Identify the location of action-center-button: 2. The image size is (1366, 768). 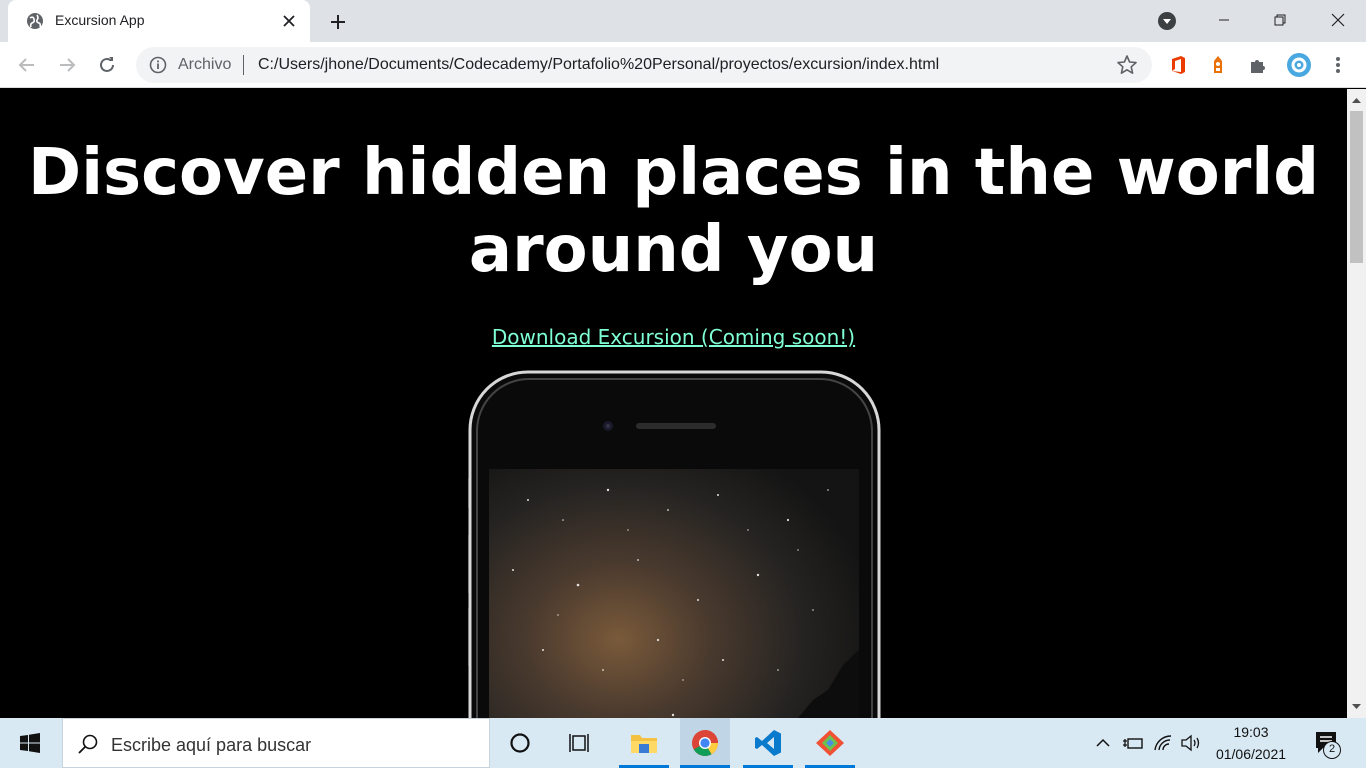
(1327, 744).